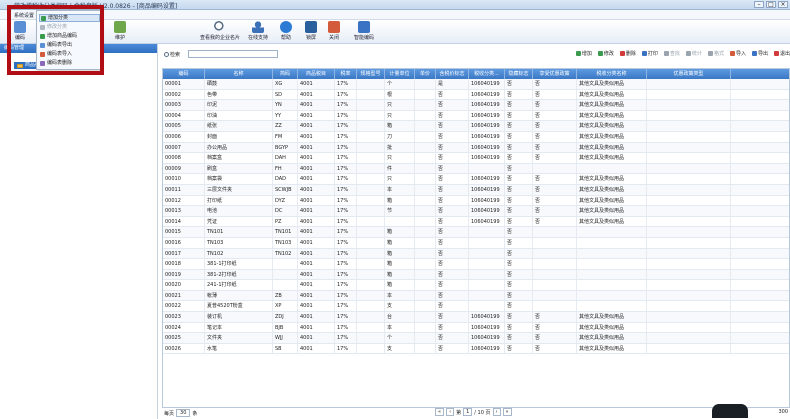 This screenshot has width=790, height=419. What do you see at coordinates (476, 307) in the screenshot?
I see `table-row: 00022 夏普4520T粉盒 XP 4001 17% 支 否 否` at bounding box center [476, 307].